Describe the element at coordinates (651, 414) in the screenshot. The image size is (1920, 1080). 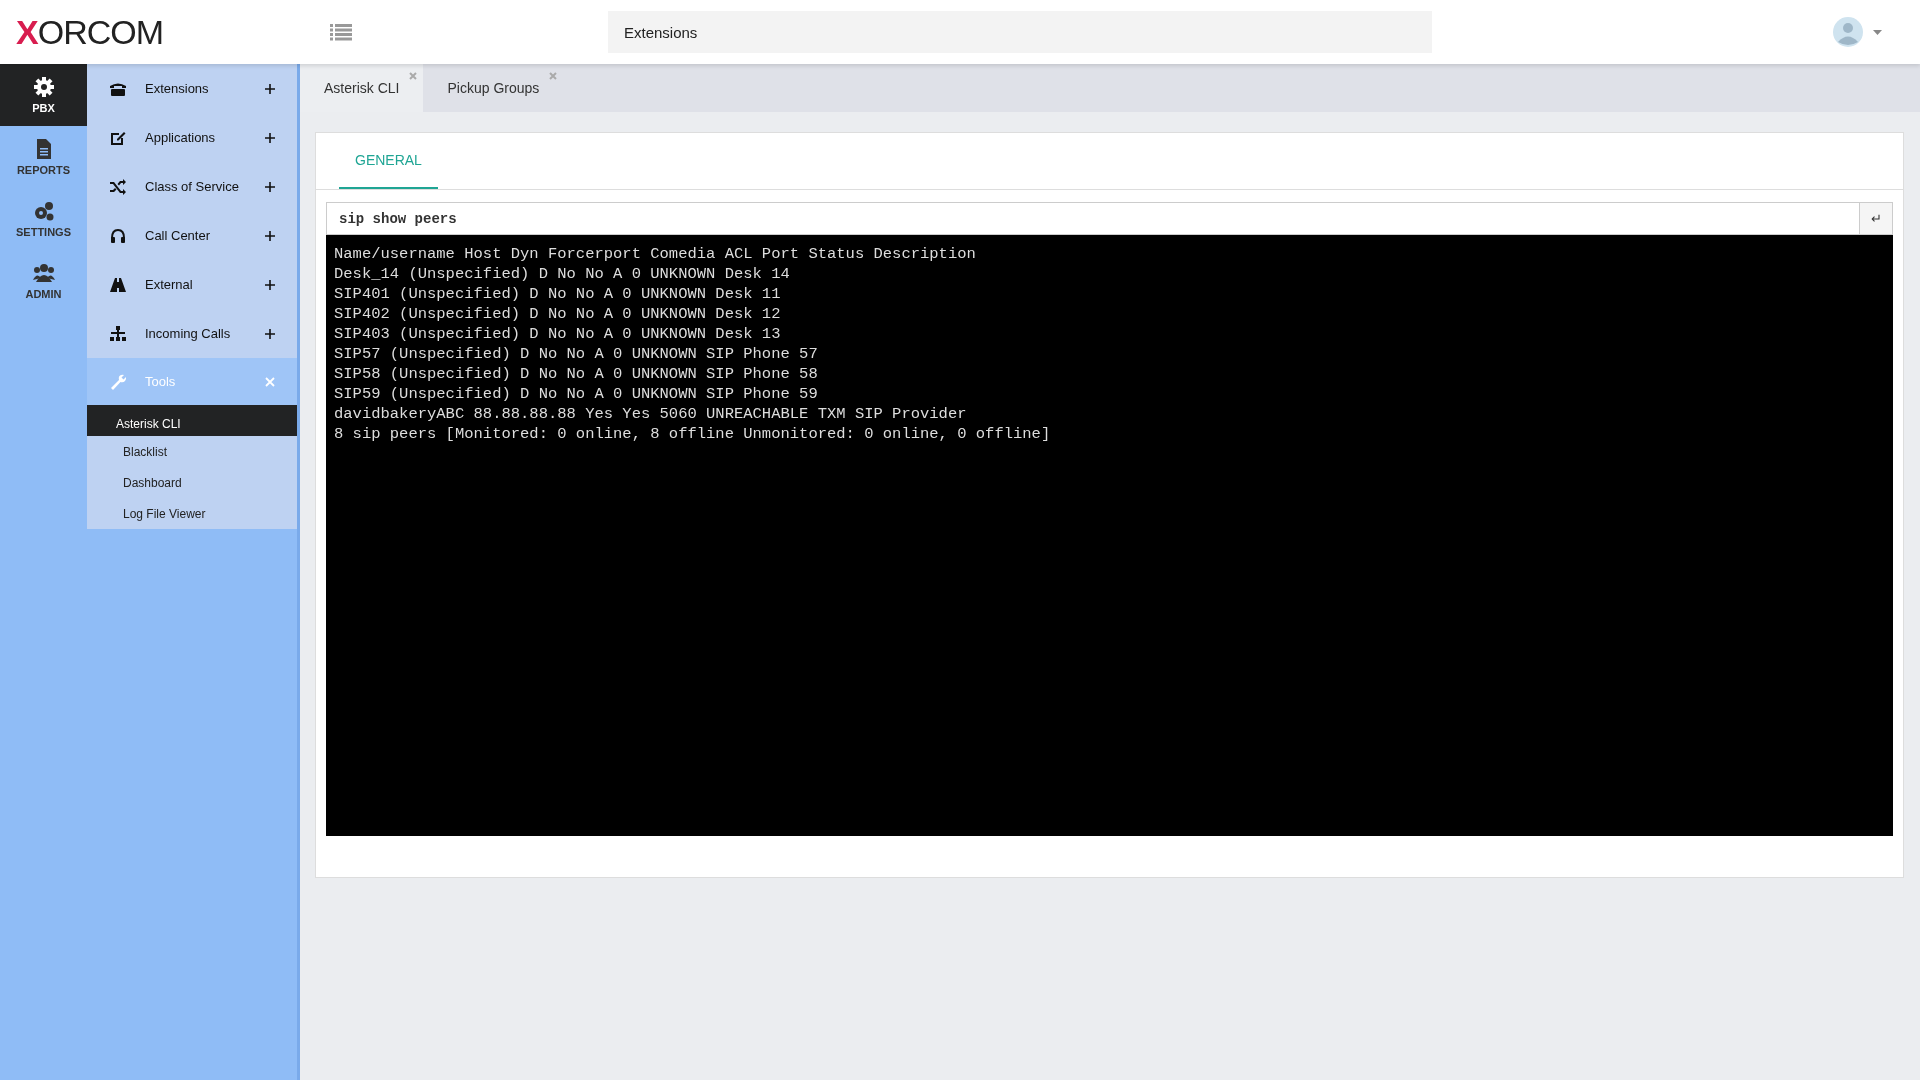
I see `console-line: davidbakeryABC 88.88.88.88 Yes Yes 5060 UNREACHABLE TXM SIP Provider` at that location.